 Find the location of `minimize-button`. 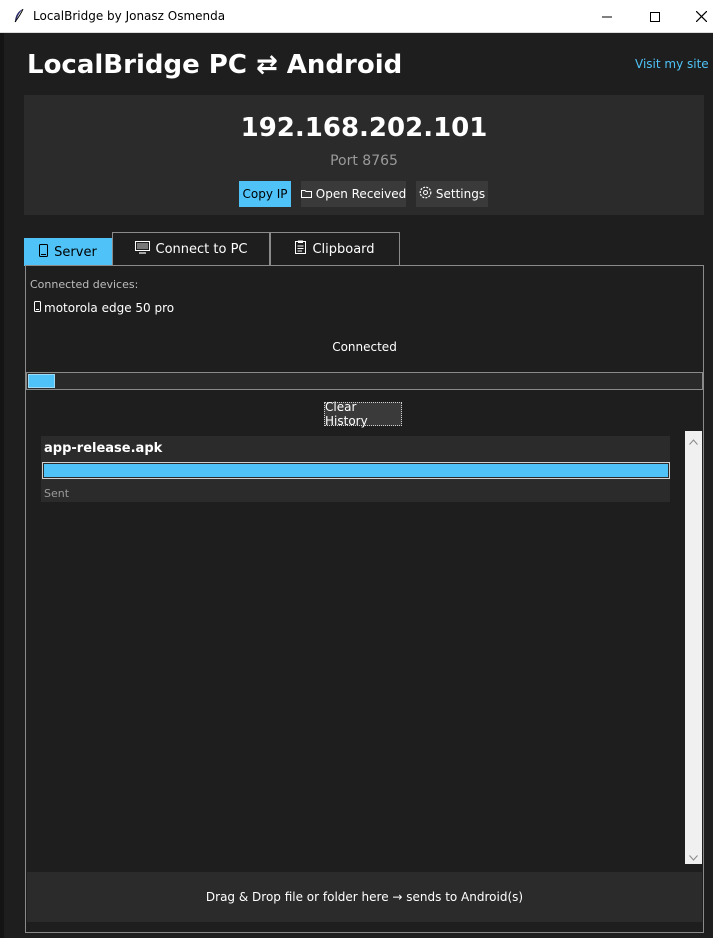

minimize-button is located at coordinates (607, 16).